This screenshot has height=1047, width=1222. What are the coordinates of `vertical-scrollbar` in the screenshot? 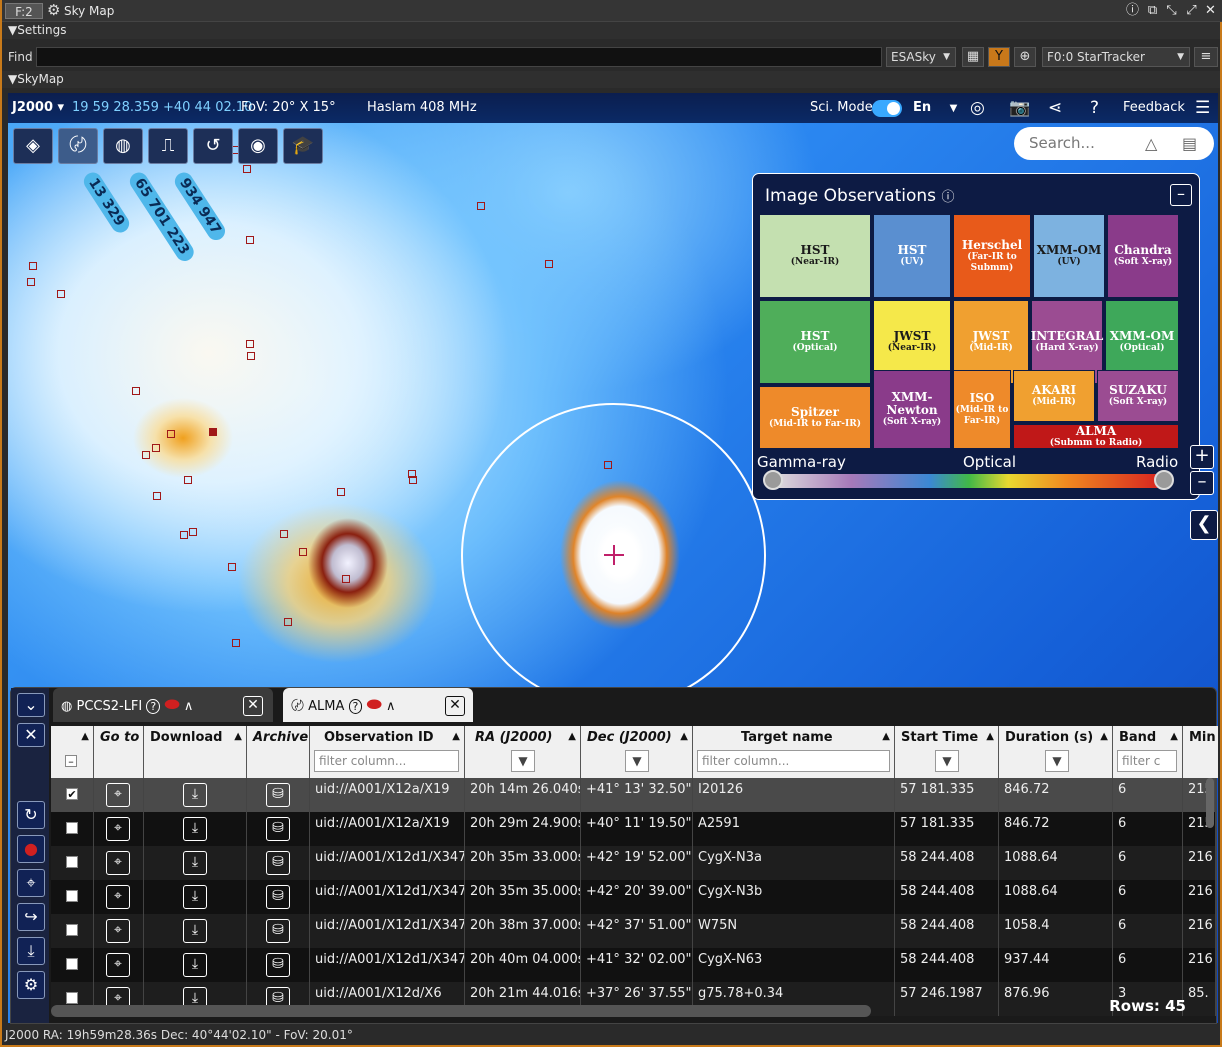 It's located at (1210, 803).